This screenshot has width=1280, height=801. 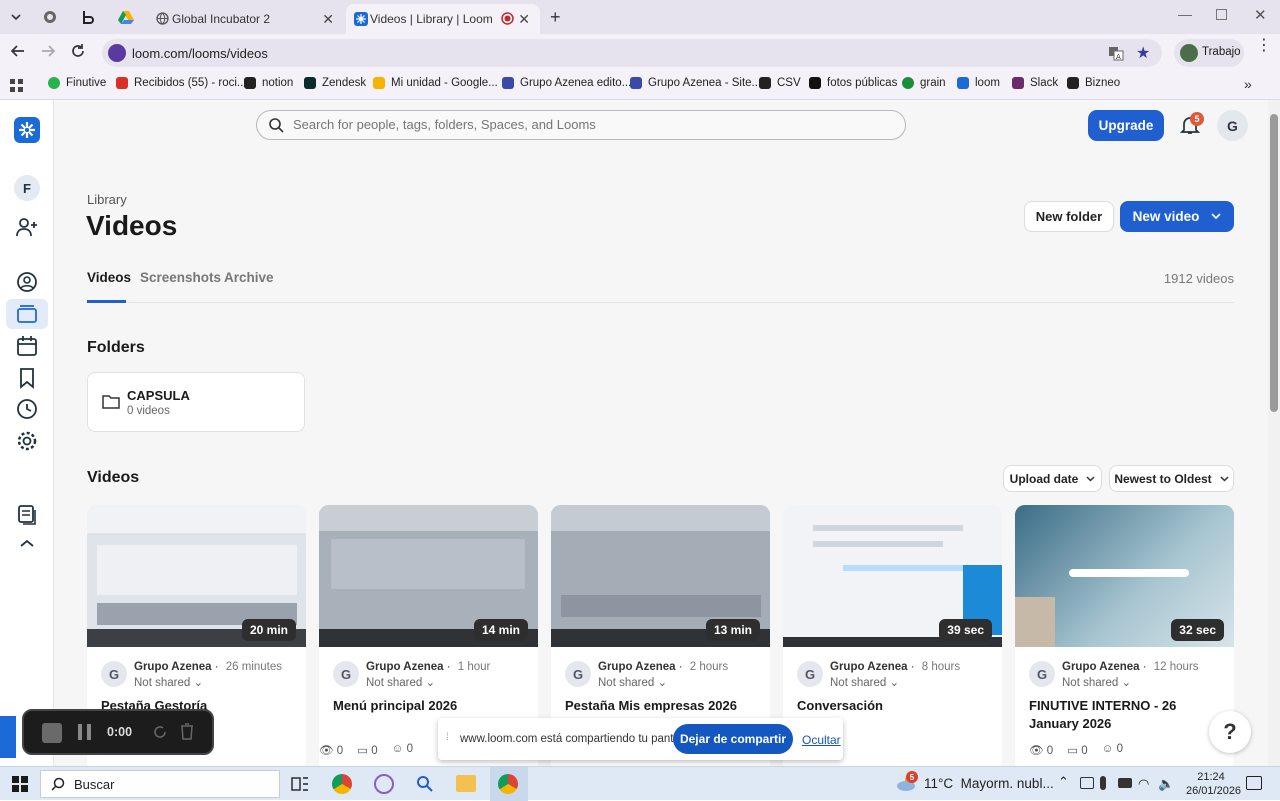 What do you see at coordinates (428, 576) in the screenshot?
I see `video-thumbnail: 14 min` at bounding box center [428, 576].